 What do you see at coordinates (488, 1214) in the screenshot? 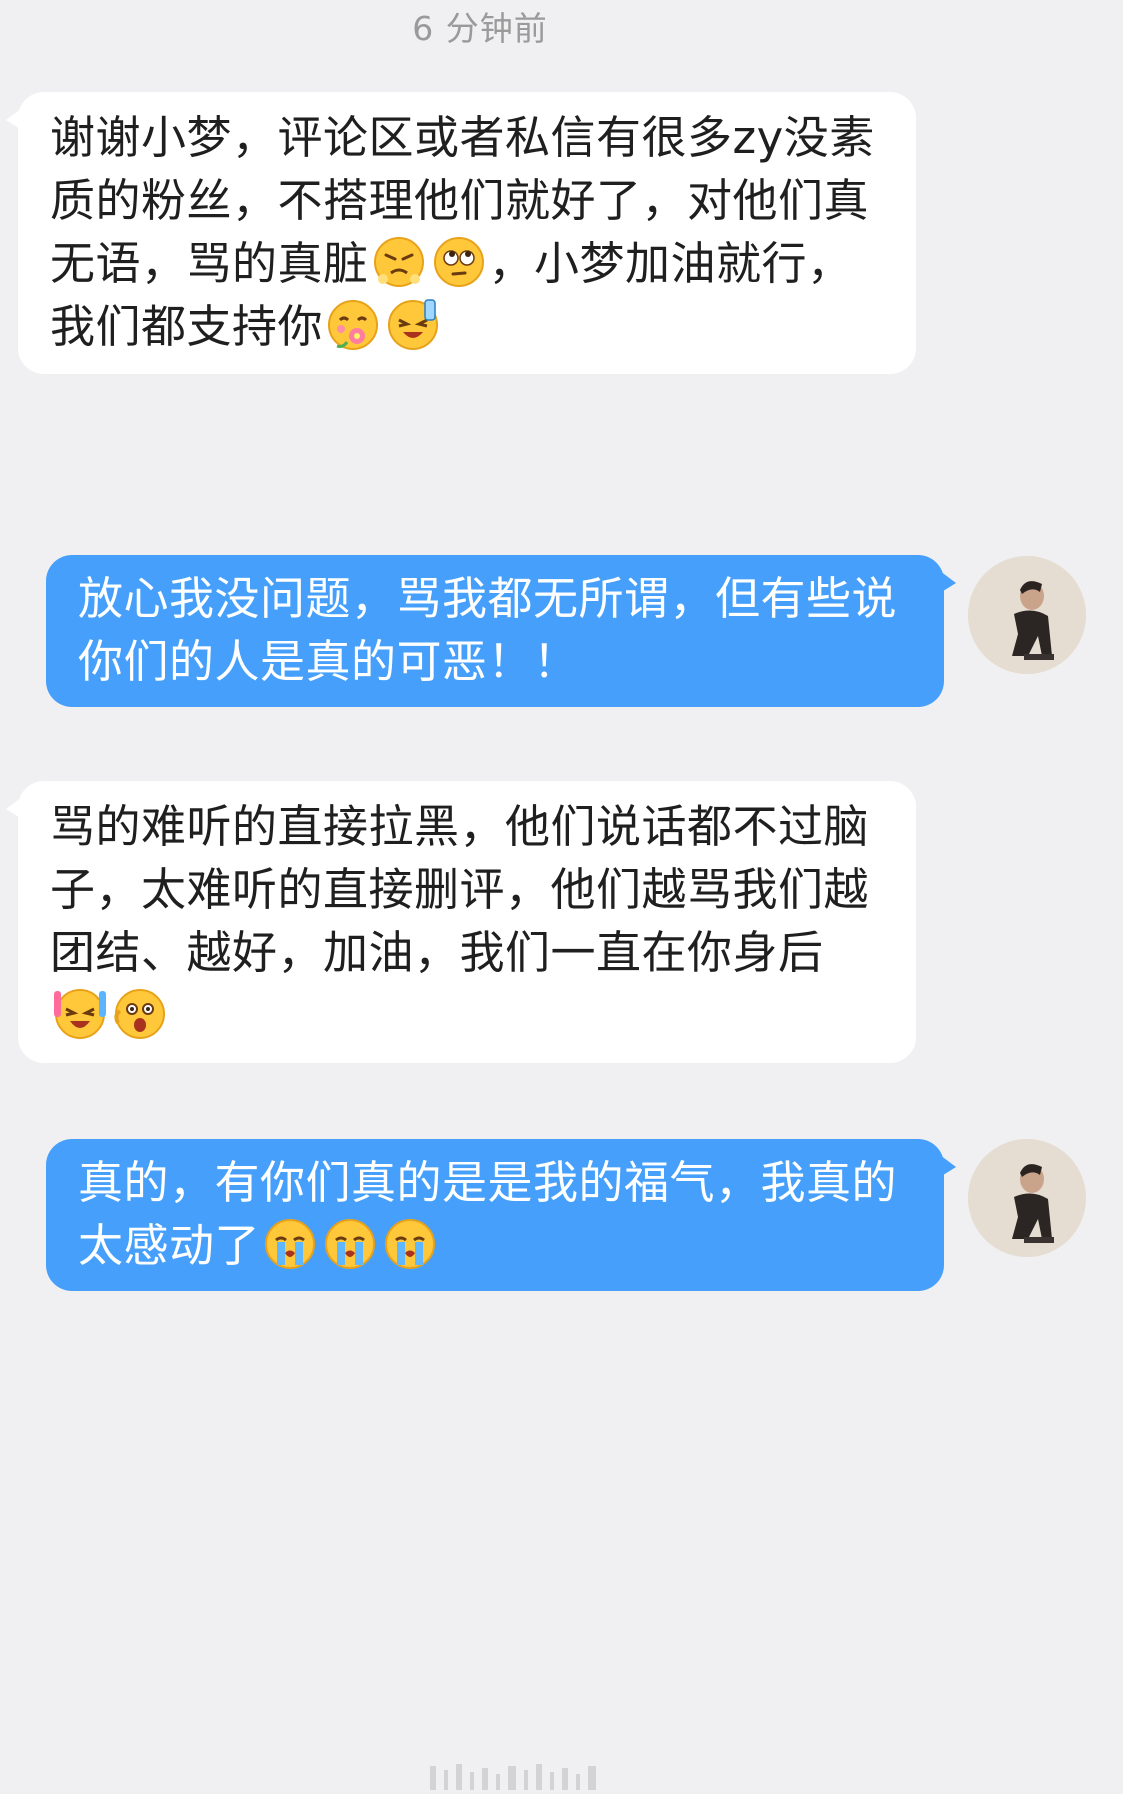
I see `message-text: 真的，有你们真的是是我的福气，我真的太感动了` at bounding box center [488, 1214].